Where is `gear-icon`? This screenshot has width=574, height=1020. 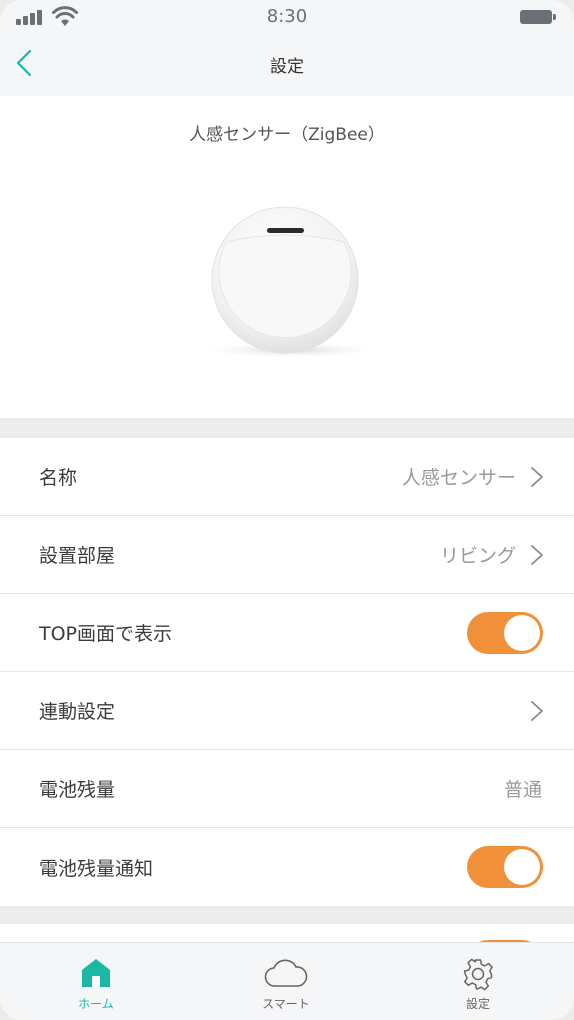 gear-icon is located at coordinates (478, 974).